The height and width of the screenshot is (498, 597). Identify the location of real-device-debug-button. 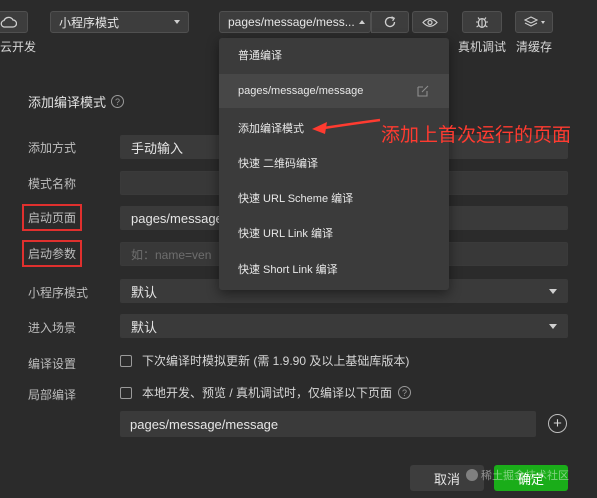
(482, 22).